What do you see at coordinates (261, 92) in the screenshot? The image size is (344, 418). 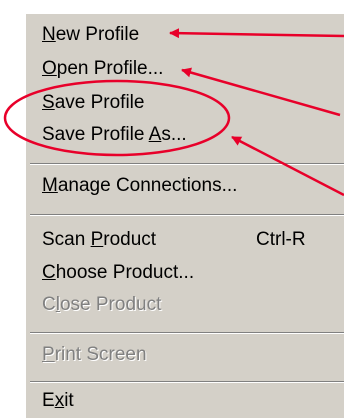 I see `arrow-to-open-profile` at bounding box center [261, 92].